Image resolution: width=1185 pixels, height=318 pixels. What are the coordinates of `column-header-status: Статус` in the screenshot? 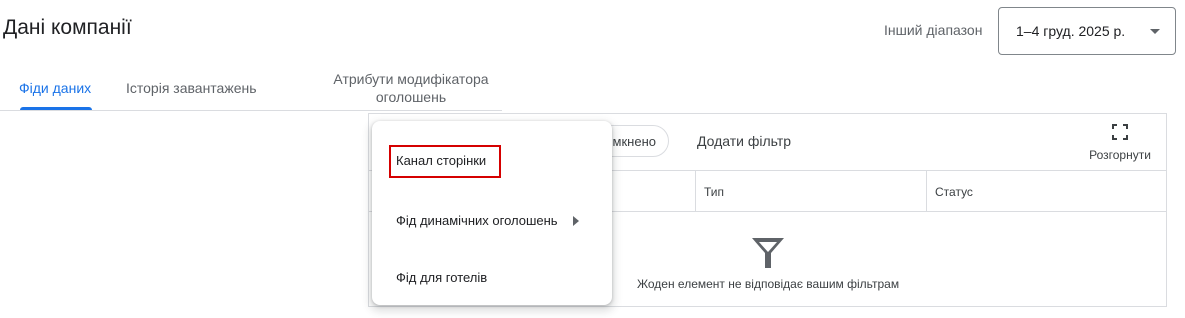 It's located at (954, 192).